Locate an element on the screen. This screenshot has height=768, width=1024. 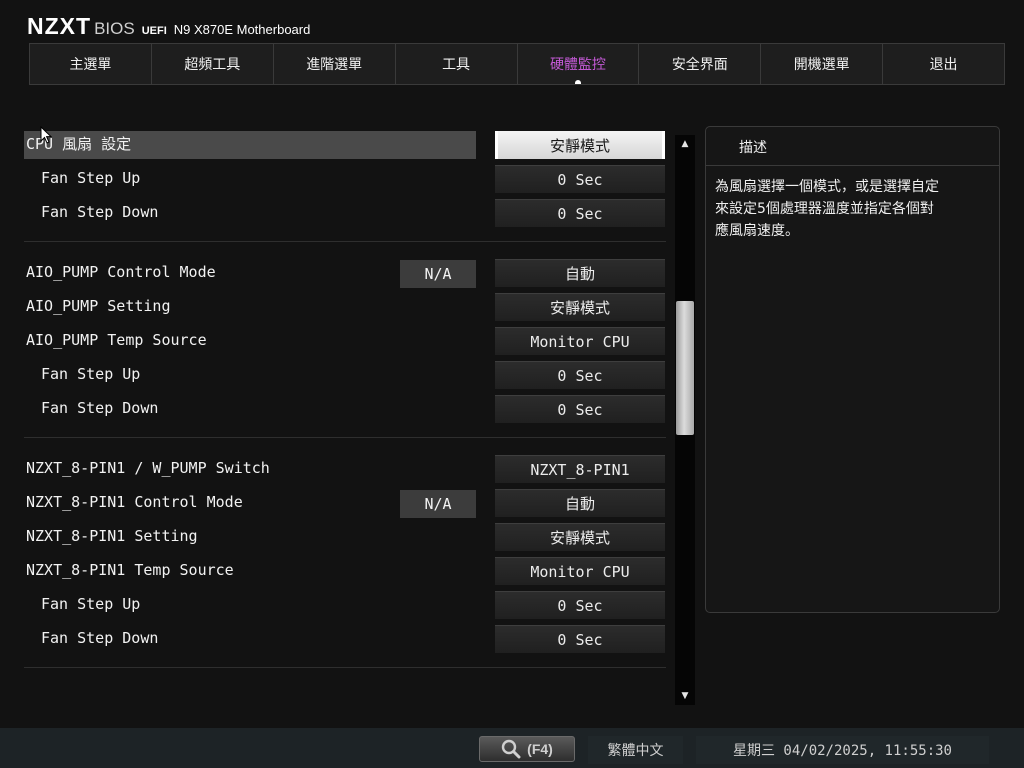
tab-label: 超頻工具 is located at coordinates (212, 65).